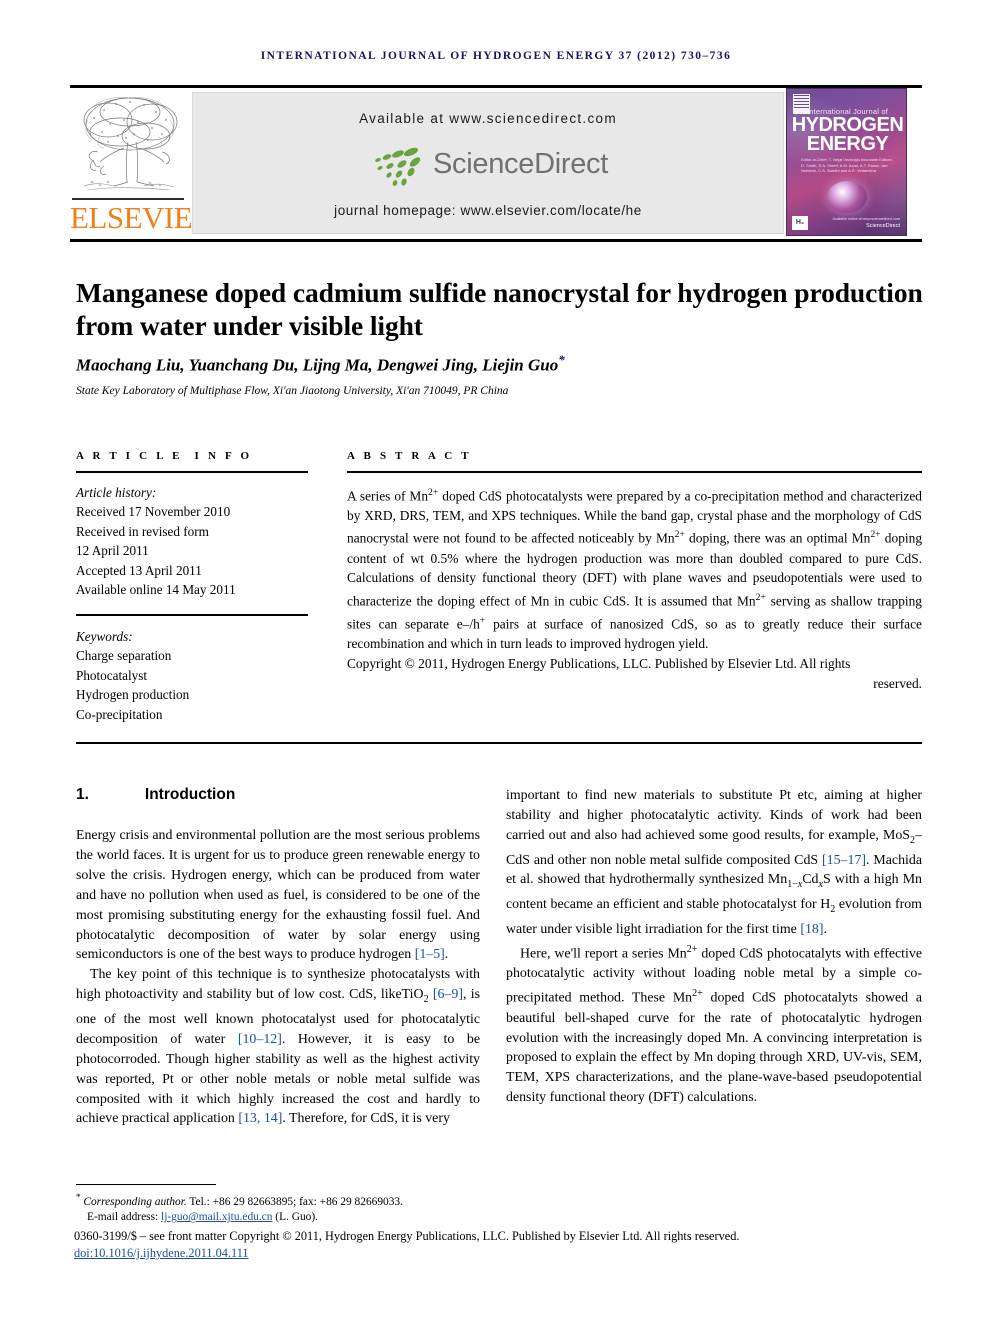 The width and height of the screenshot is (992, 1323). I want to click on email-suffix: (L. Guo)., so click(297, 1217).